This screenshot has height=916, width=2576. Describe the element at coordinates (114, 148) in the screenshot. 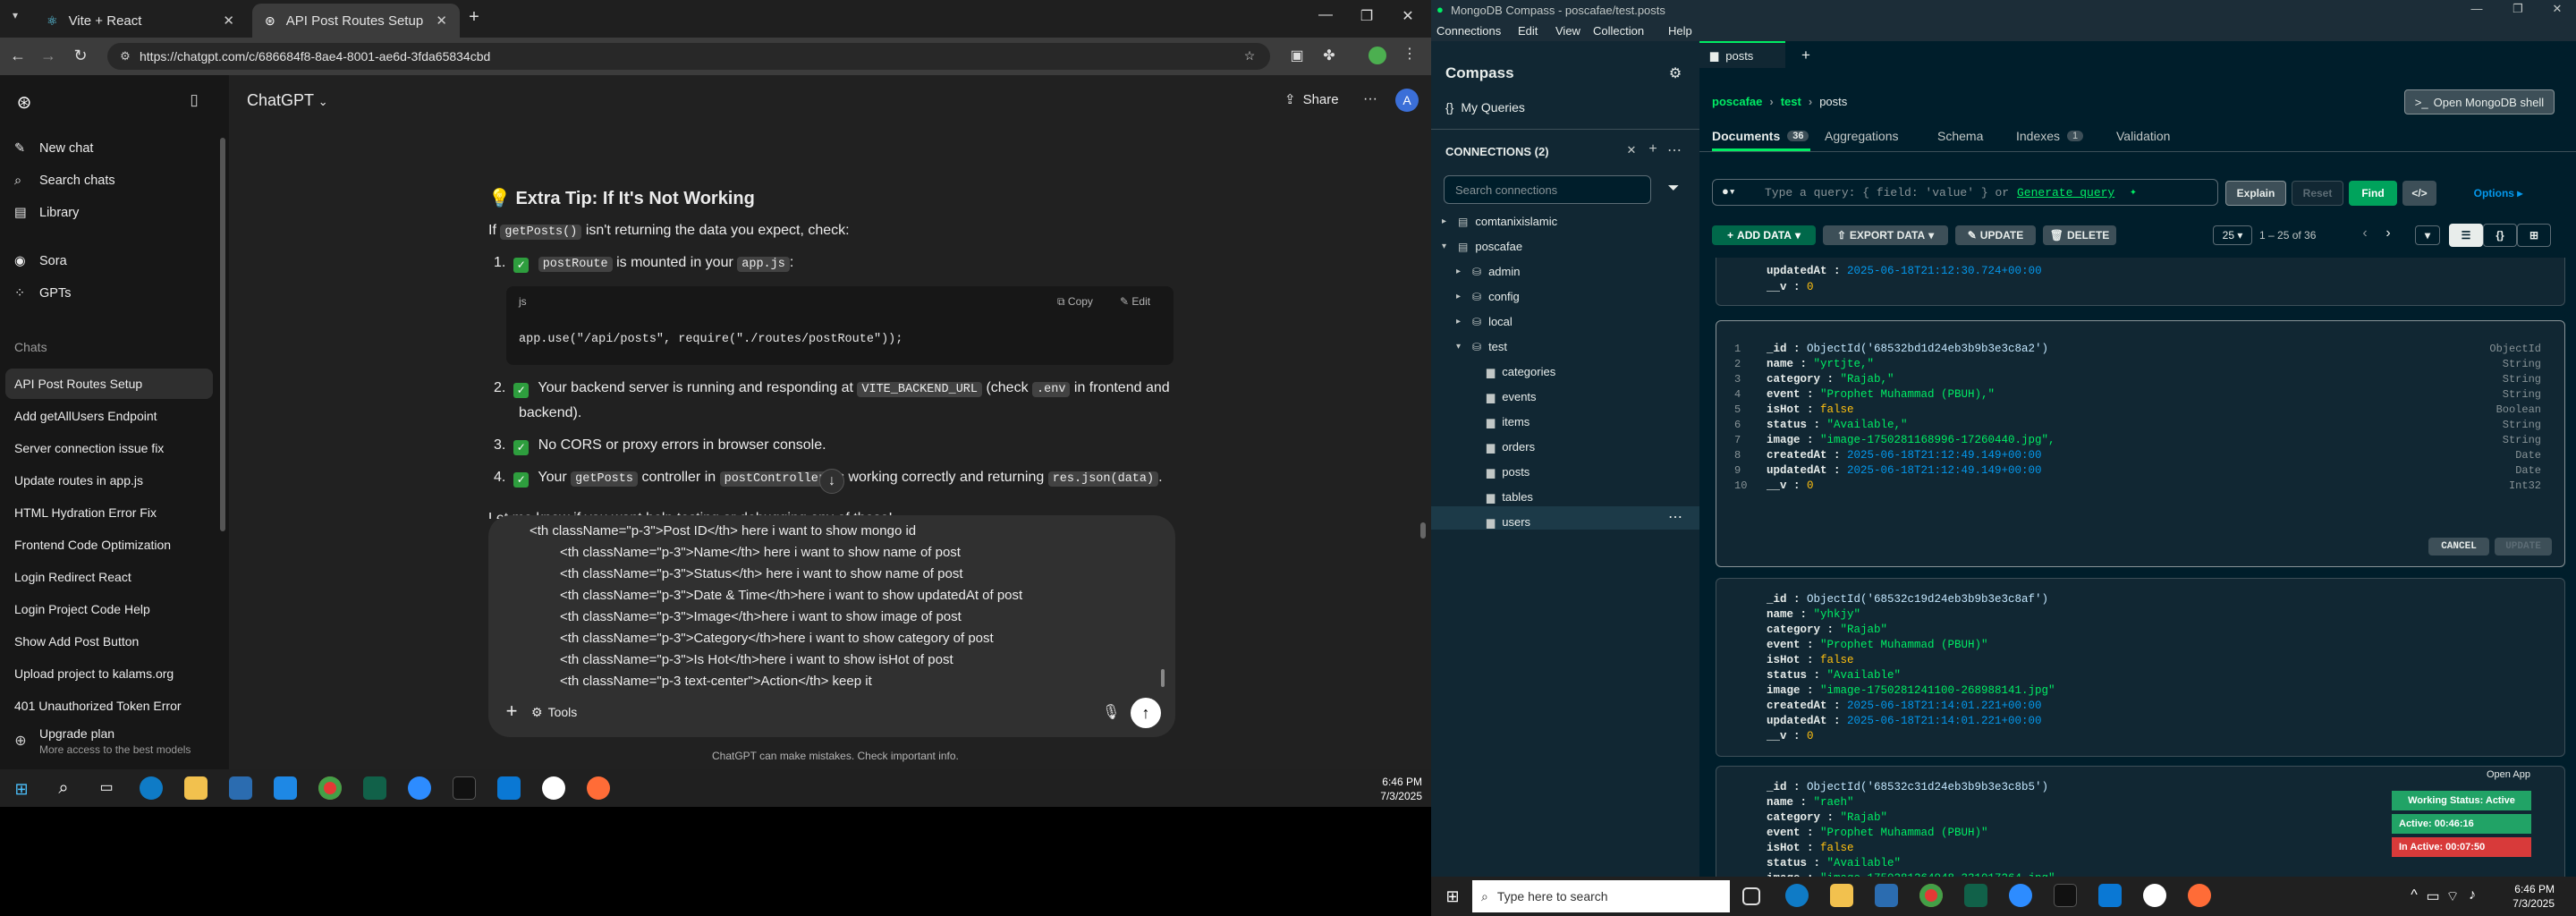

I see `sidebar-item-new-chat: ✎ New chat` at that location.